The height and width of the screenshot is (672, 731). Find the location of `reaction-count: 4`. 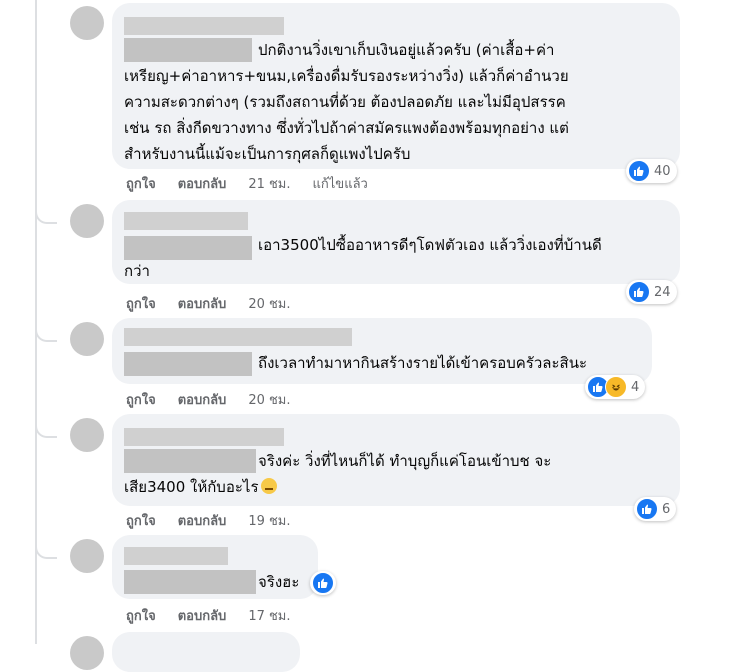

reaction-count: 4 is located at coordinates (635, 387).